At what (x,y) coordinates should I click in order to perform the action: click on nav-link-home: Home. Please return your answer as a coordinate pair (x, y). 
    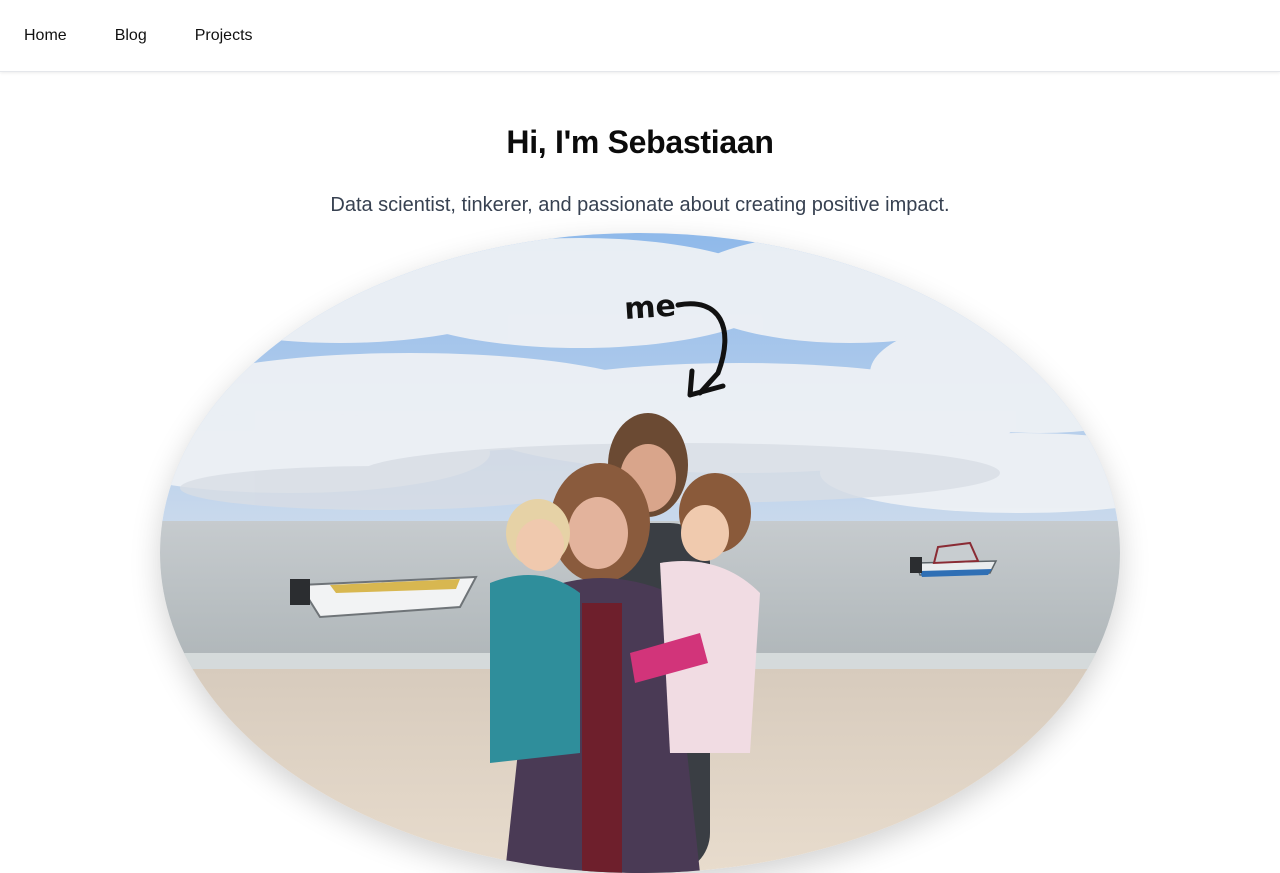
    Looking at the image, I should click on (45, 36).